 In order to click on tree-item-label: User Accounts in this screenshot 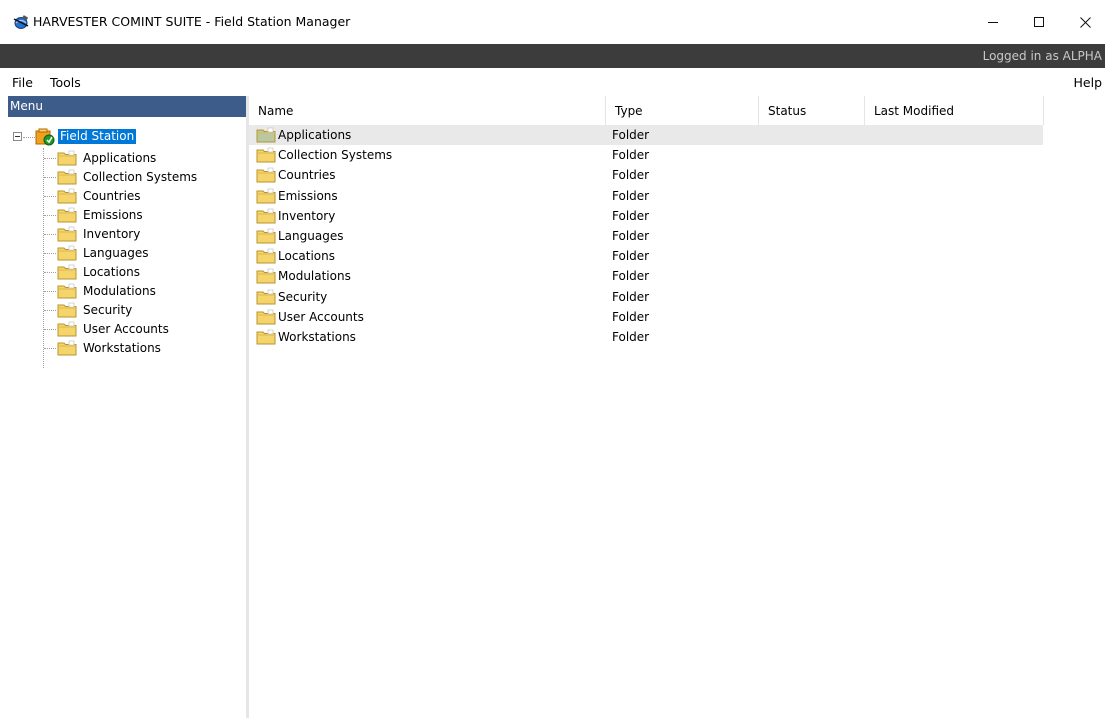, I will do `click(126, 329)`.